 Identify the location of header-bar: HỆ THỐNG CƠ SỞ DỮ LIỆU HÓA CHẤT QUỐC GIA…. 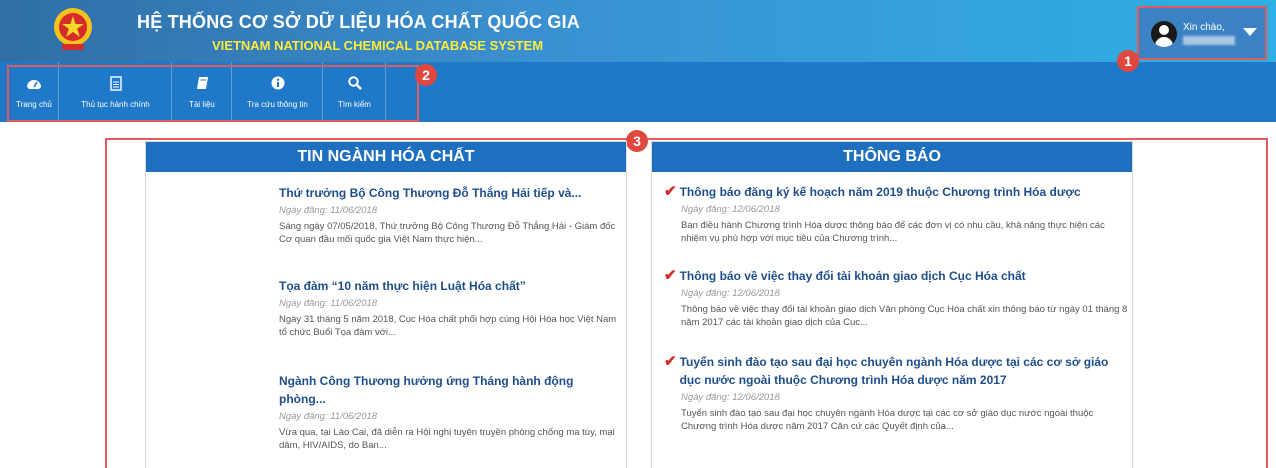
(638, 31).